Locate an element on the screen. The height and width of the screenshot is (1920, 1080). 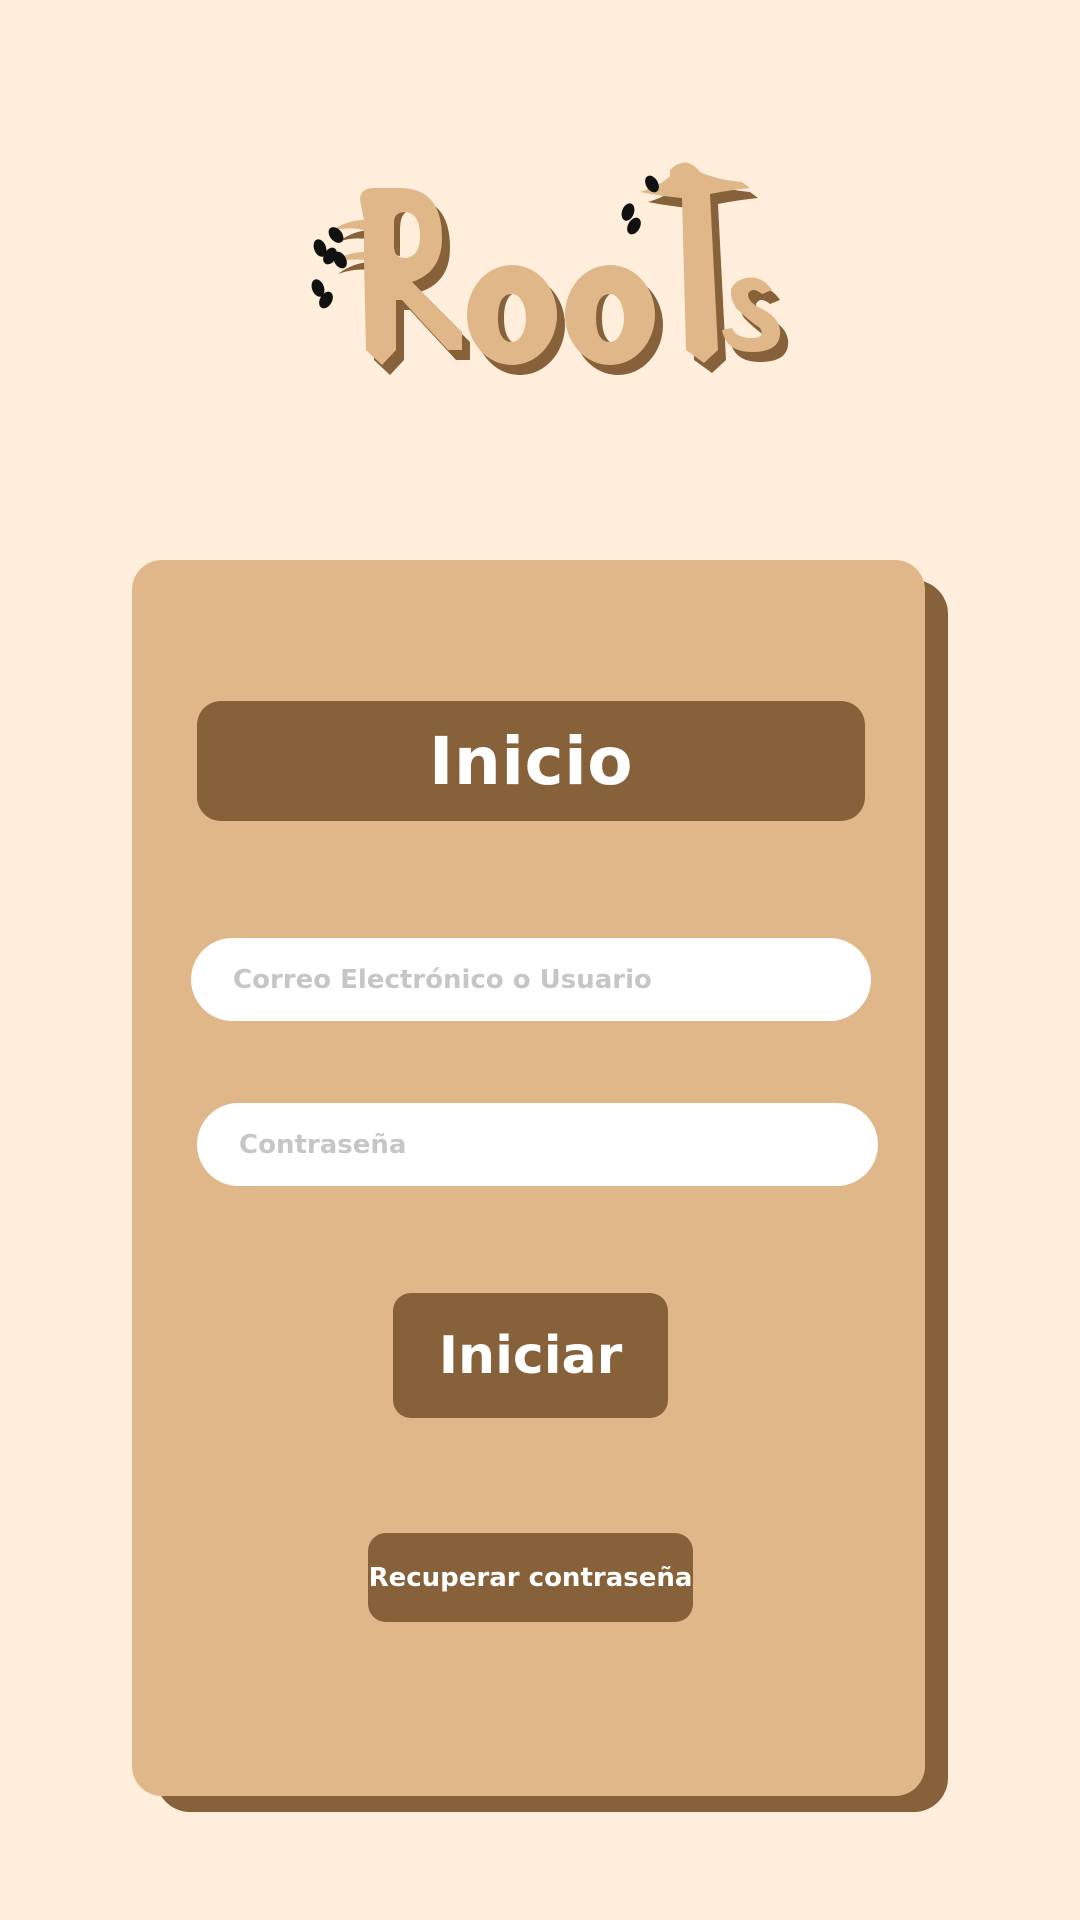
email-field is located at coordinates (531, 979).